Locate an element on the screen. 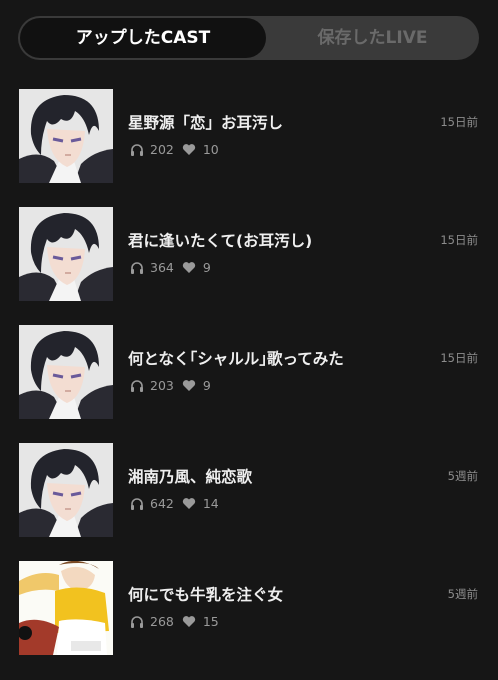 This screenshot has width=498, height=680. list-item: 何にでも牛乳を注ぐ女 268 15 5週前 is located at coordinates (249, 608).